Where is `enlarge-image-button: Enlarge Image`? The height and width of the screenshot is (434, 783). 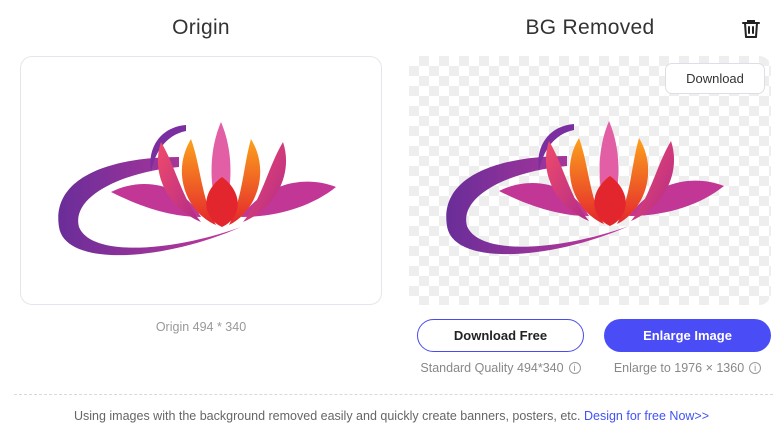 enlarge-image-button: Enlarge Image is located at coordinates (687, 335).